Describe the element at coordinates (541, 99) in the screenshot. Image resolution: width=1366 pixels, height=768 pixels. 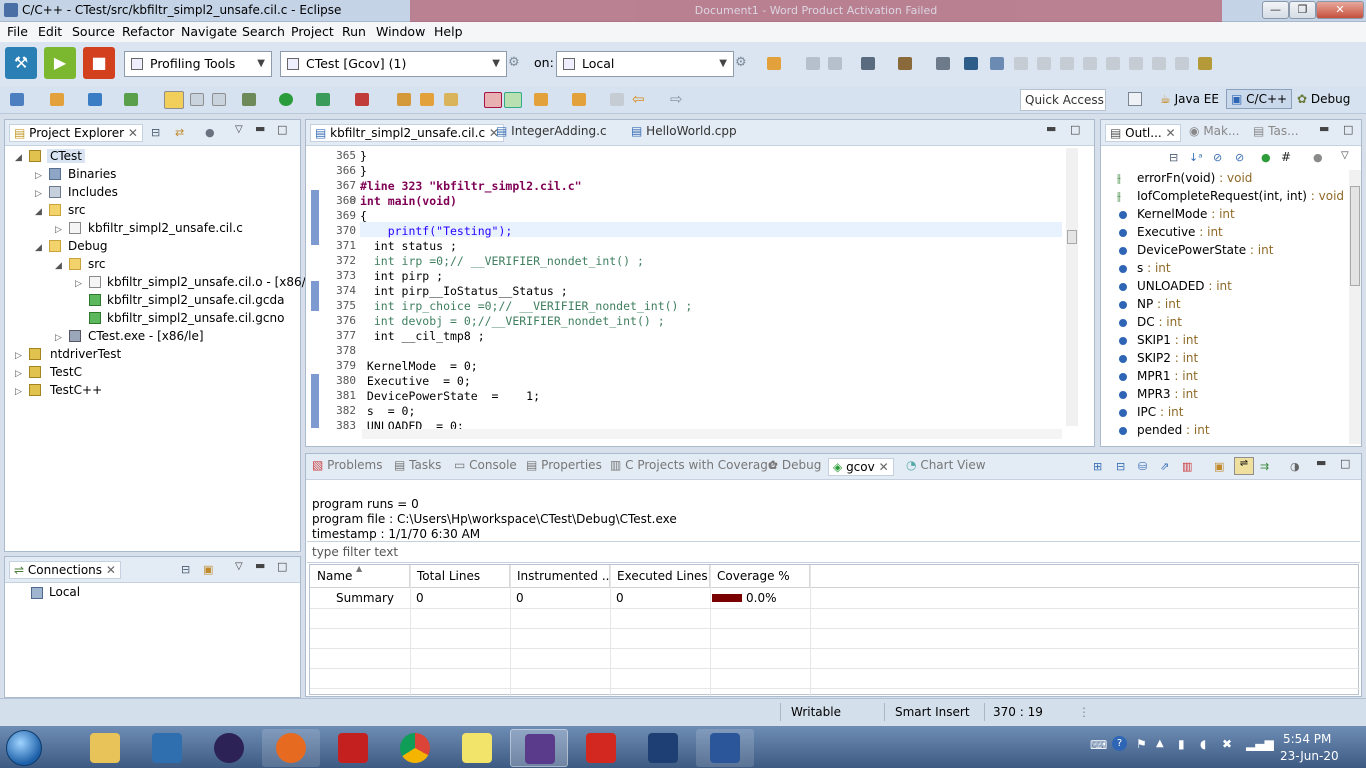
I see `next-edit-icon` at that location.